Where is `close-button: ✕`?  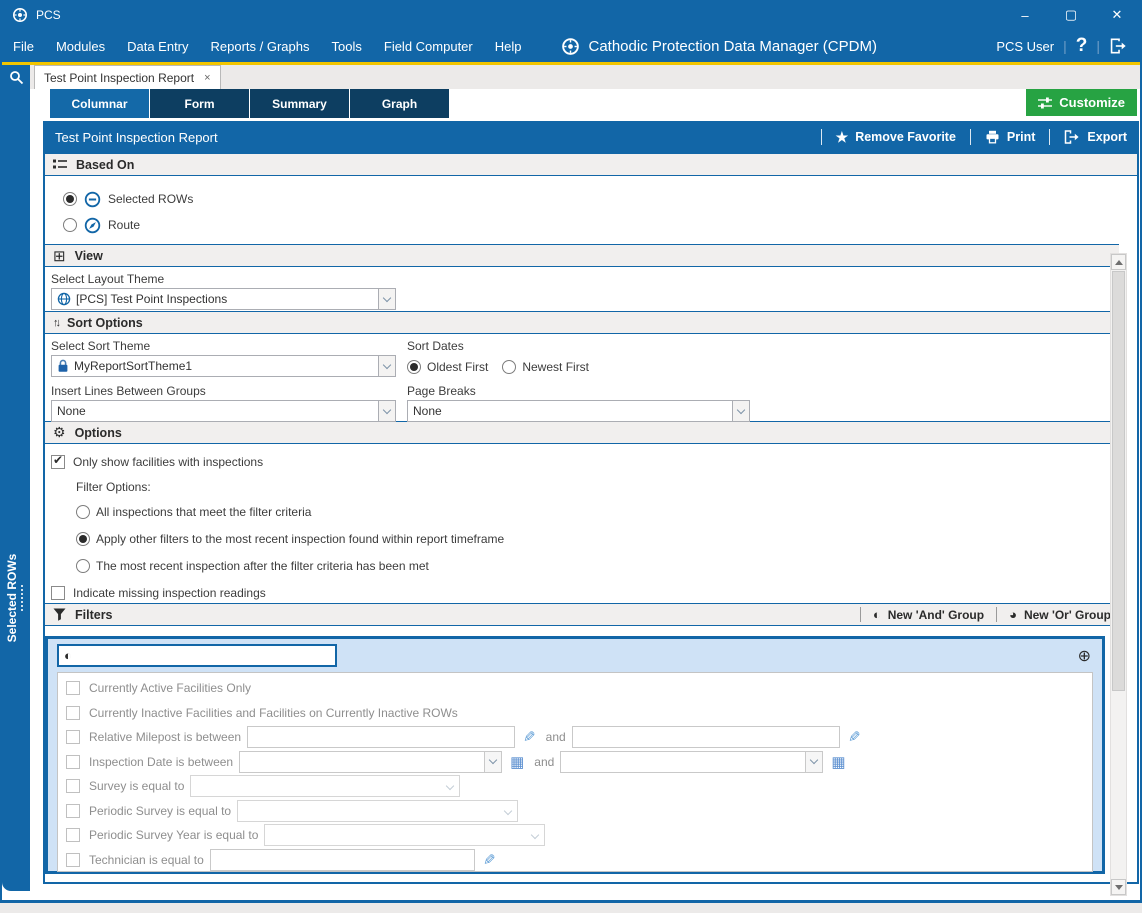
close-button: ✕ is located at coordinates (1117, 15).